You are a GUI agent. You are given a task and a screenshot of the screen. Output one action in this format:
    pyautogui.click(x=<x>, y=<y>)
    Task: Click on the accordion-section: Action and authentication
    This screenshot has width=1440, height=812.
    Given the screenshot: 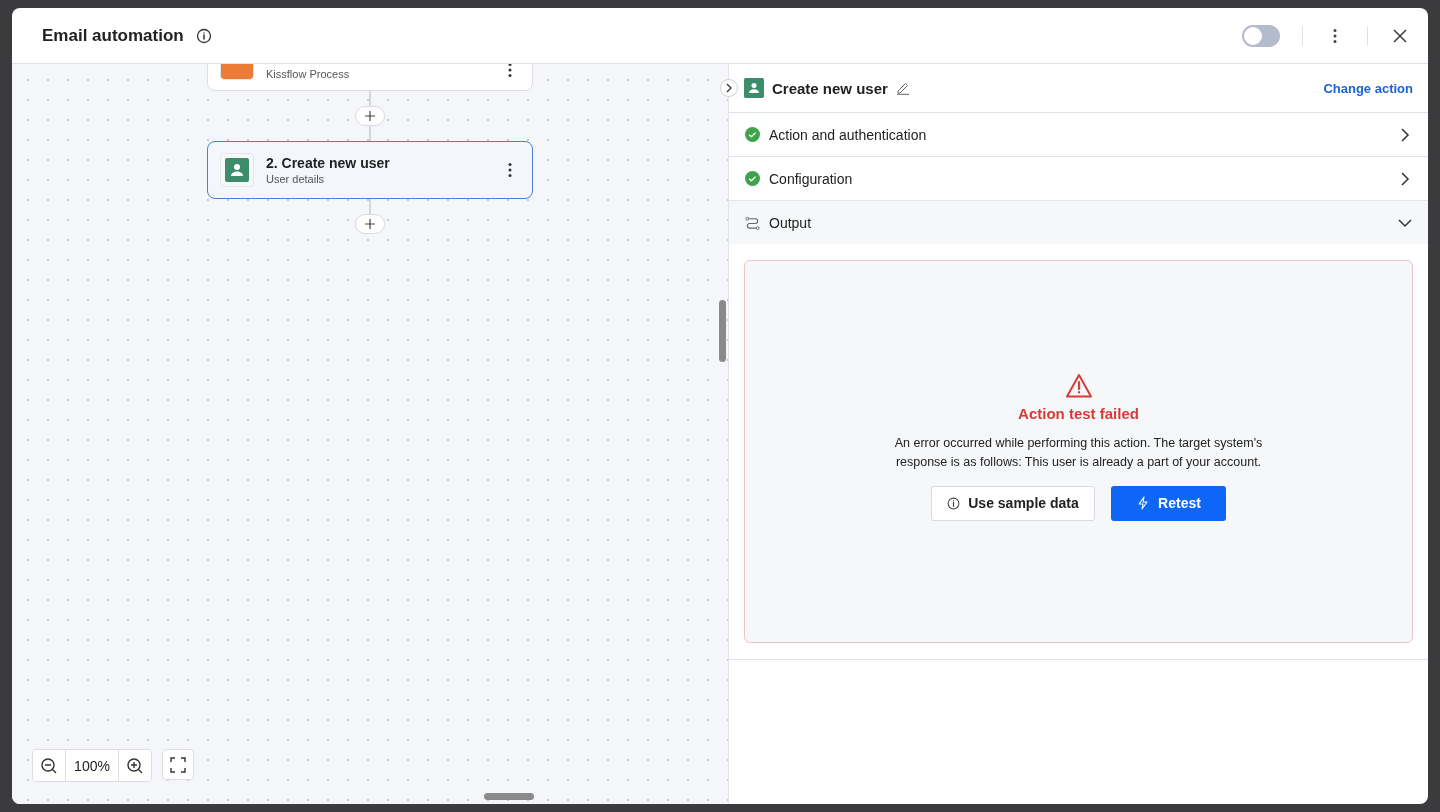 What is the action you would take?
    pyautogui.click(x=1078, y=135)
    